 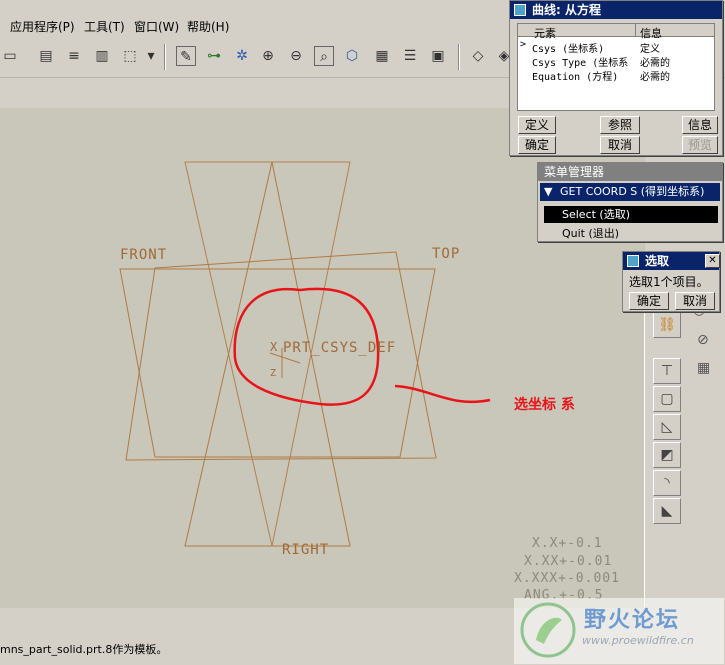 What do you see at coordinates (632, 620) in the screenshot?
I see `watermark-title: 野火论坛` at bounding box center [632, 620].